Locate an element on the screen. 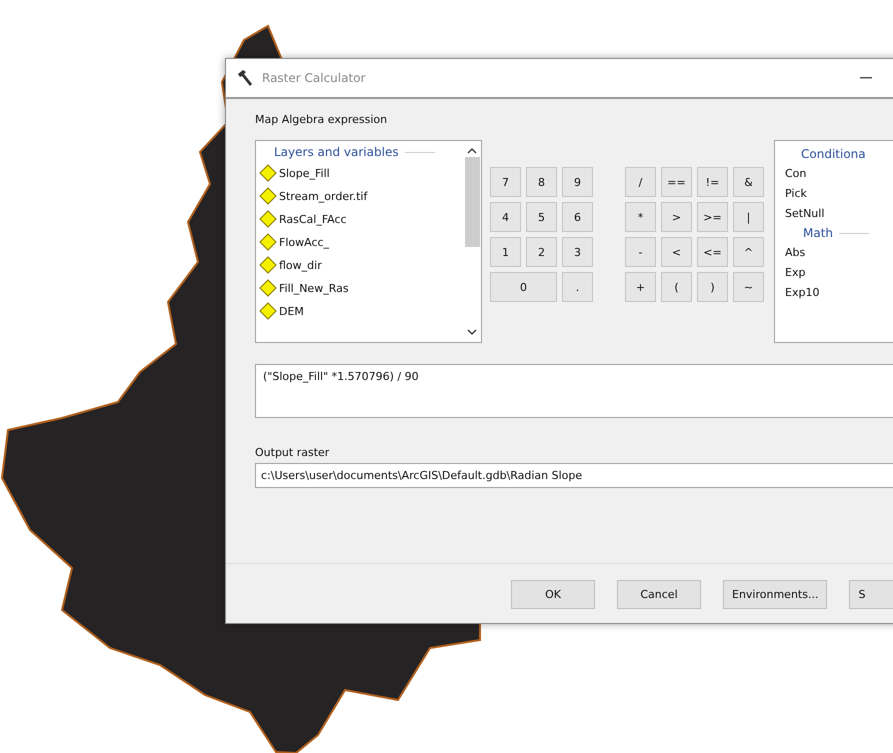 This screenshot has width=893, height=753. tool-item: Abs is located at coordinates (839, 252).